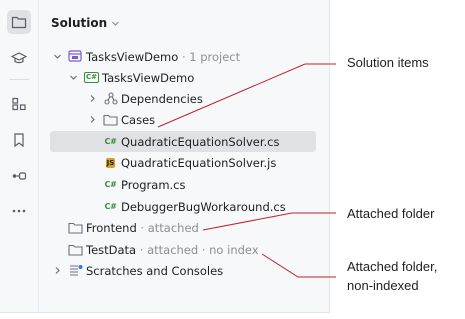 The width and height of the screenshot is (465, 319). What do you see at coordinates (392, 266) in the screenshot?
I see `annotation-attached-nonindexed-1: Attached folder,` at bounding box center [392, 266].